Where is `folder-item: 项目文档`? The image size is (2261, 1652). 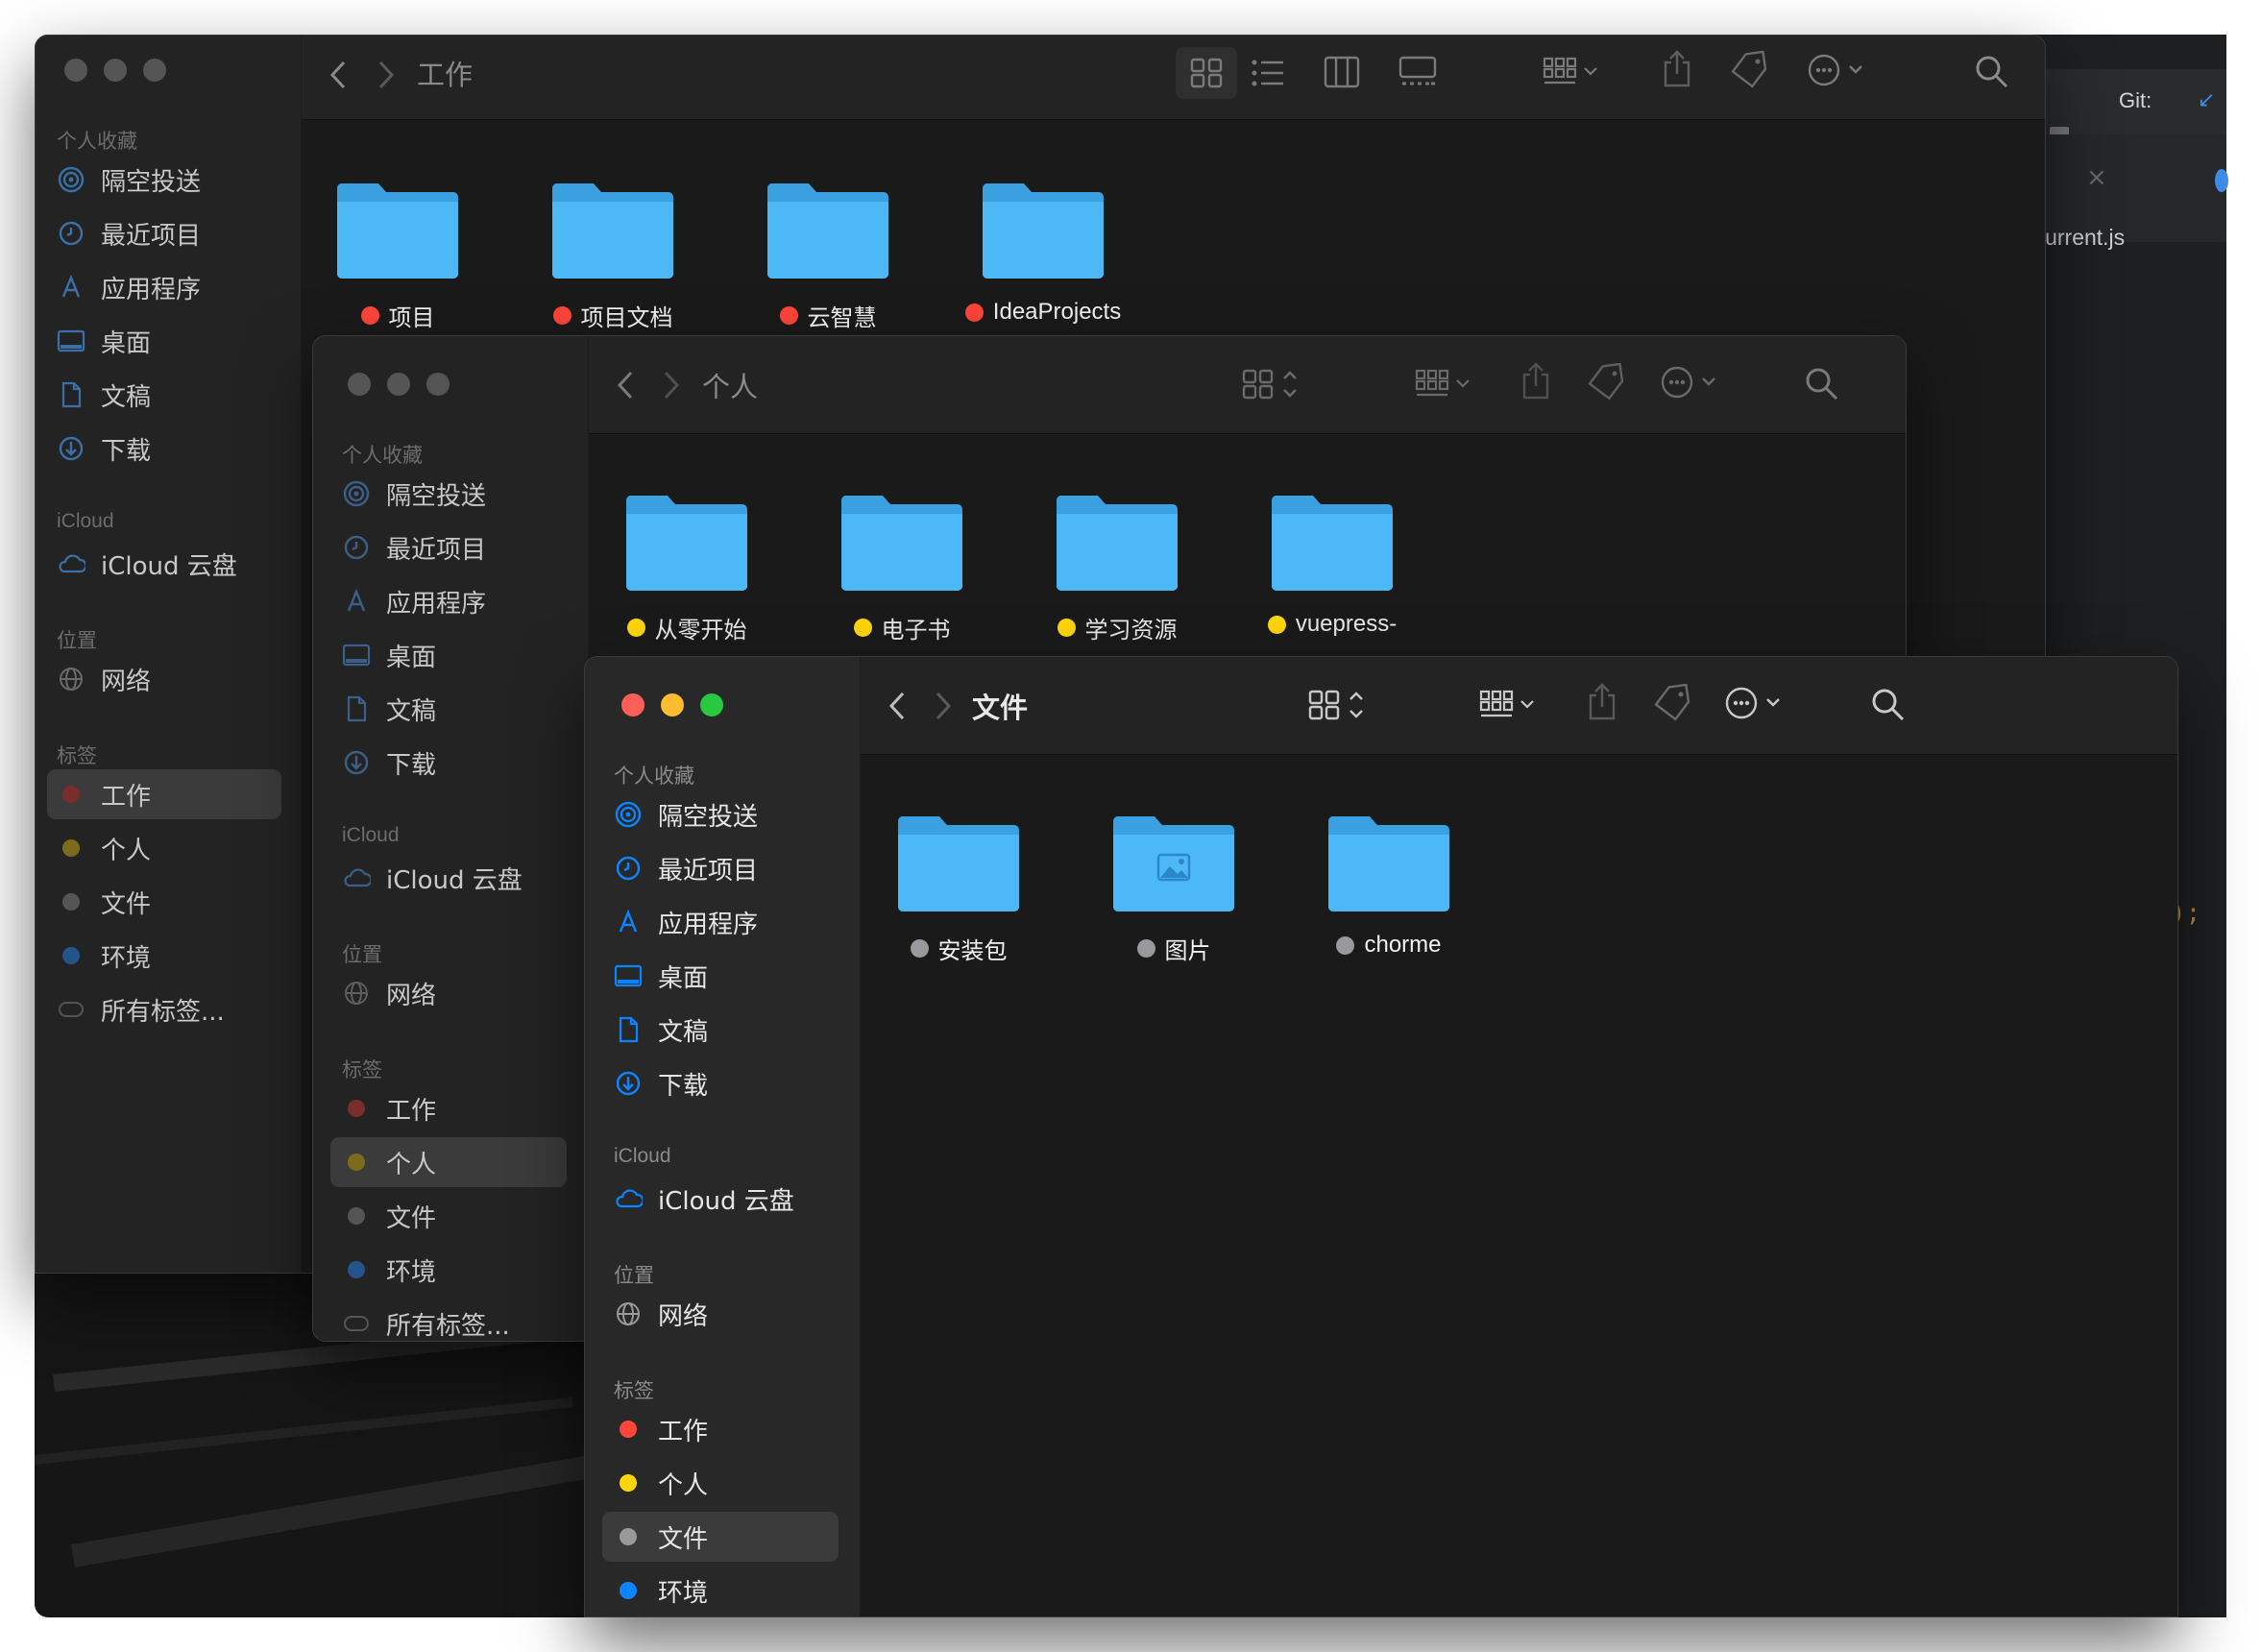 folder-item: 项目文档 is located at coordinates (613, 255).